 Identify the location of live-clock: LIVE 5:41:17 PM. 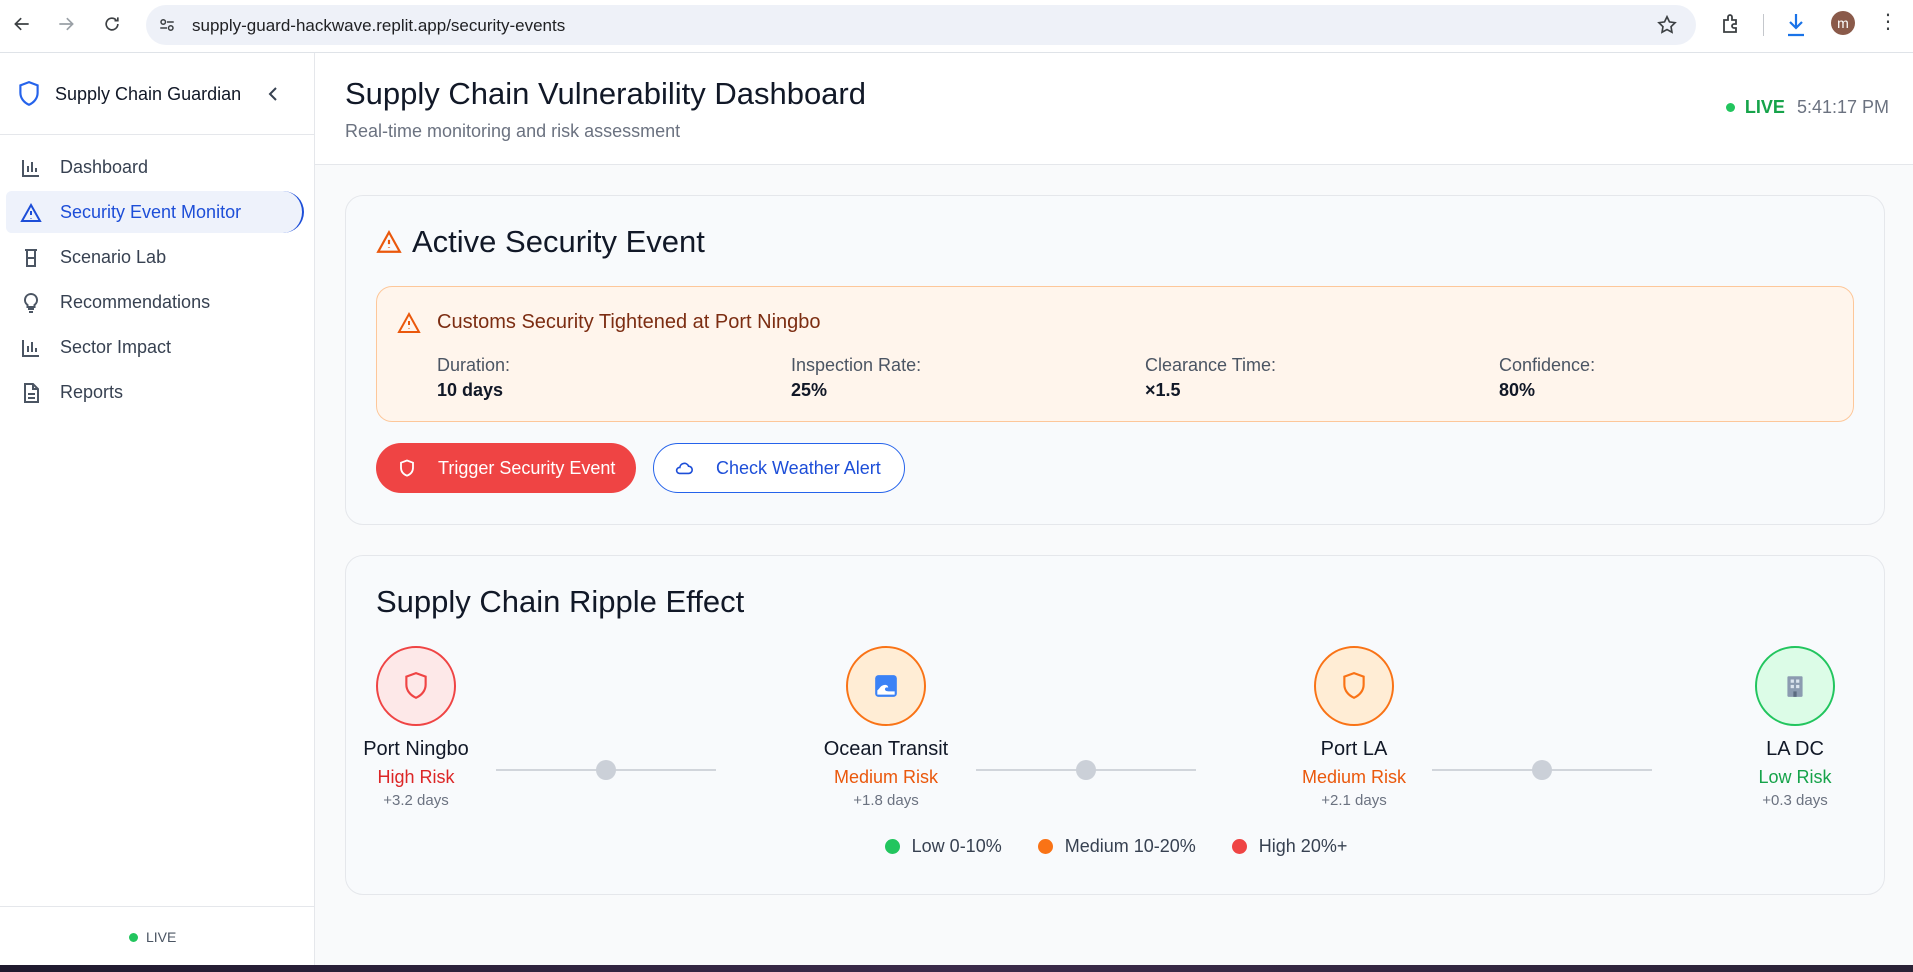
(1807, 107).